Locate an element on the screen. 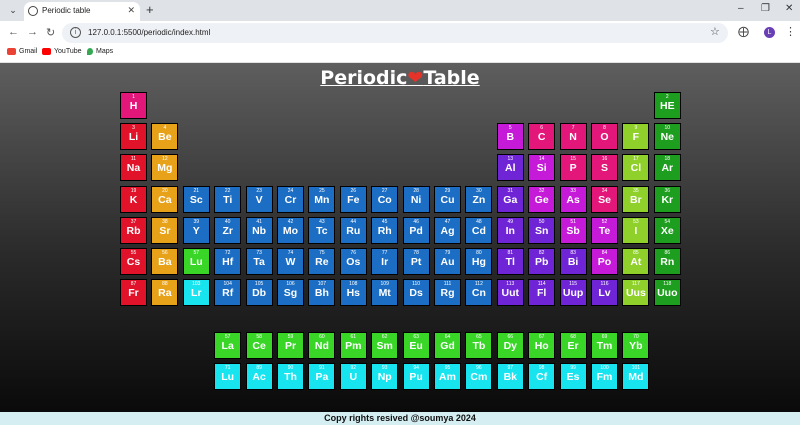  element-tile-mt: 109 Mt is located at coordinates (385, 292).